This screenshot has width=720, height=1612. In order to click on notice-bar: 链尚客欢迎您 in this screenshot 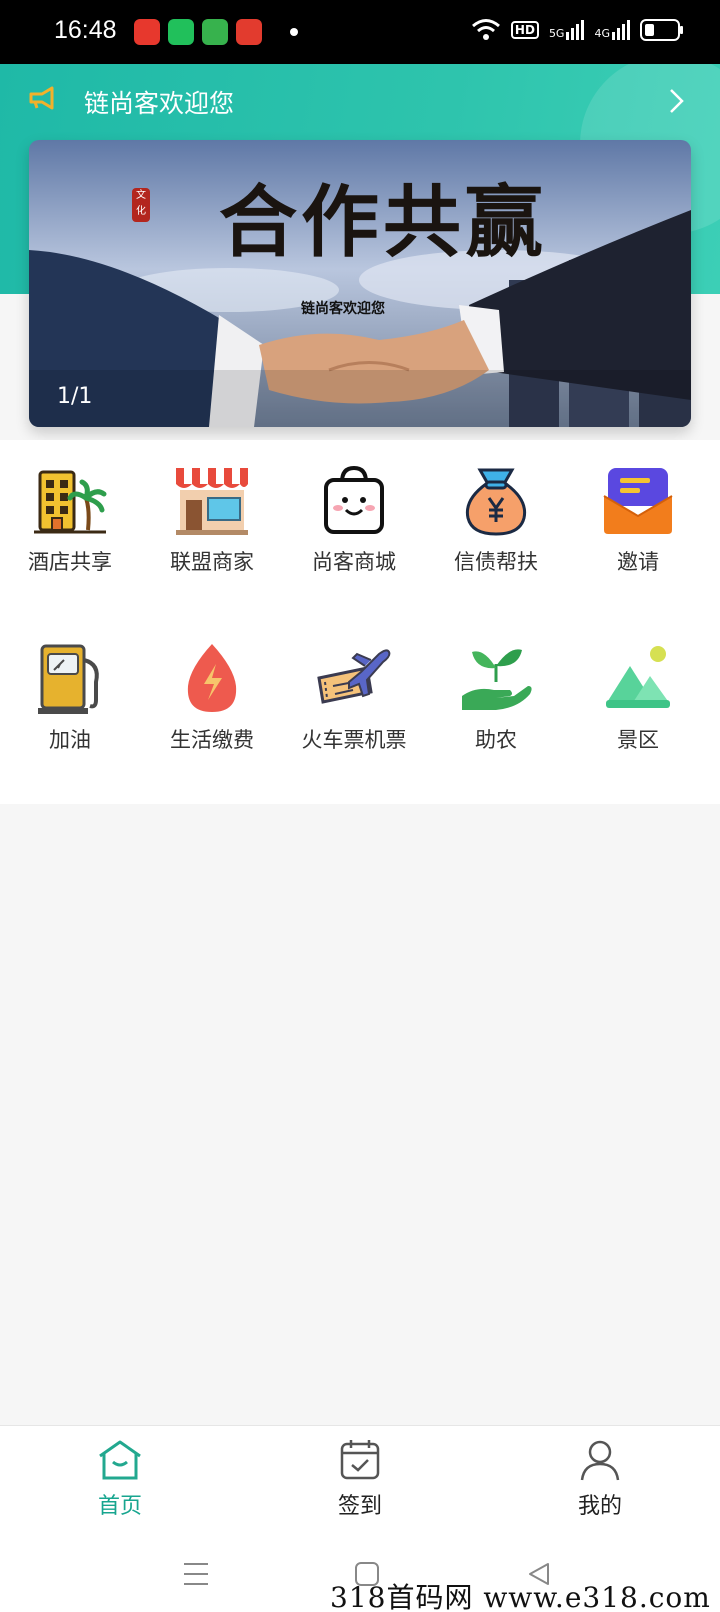, I will do `click(360, 100)`.